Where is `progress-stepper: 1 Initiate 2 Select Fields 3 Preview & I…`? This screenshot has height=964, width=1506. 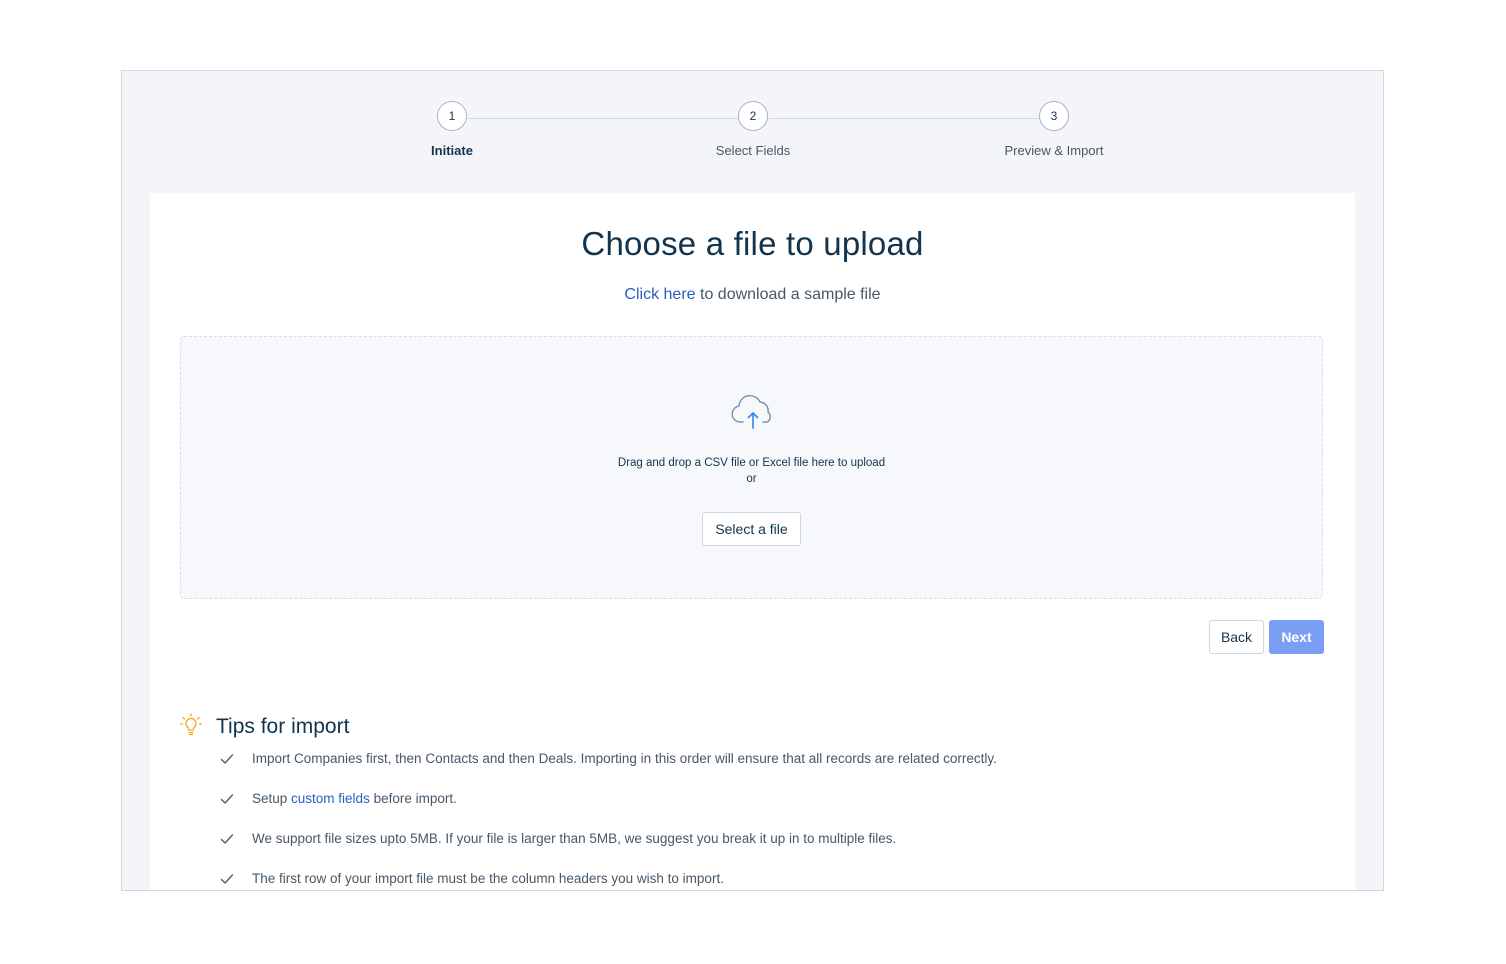
progress-stepper: 1 Initiate 2 Select Fields 3 Preview & I… is located at coordinates (752, 136).